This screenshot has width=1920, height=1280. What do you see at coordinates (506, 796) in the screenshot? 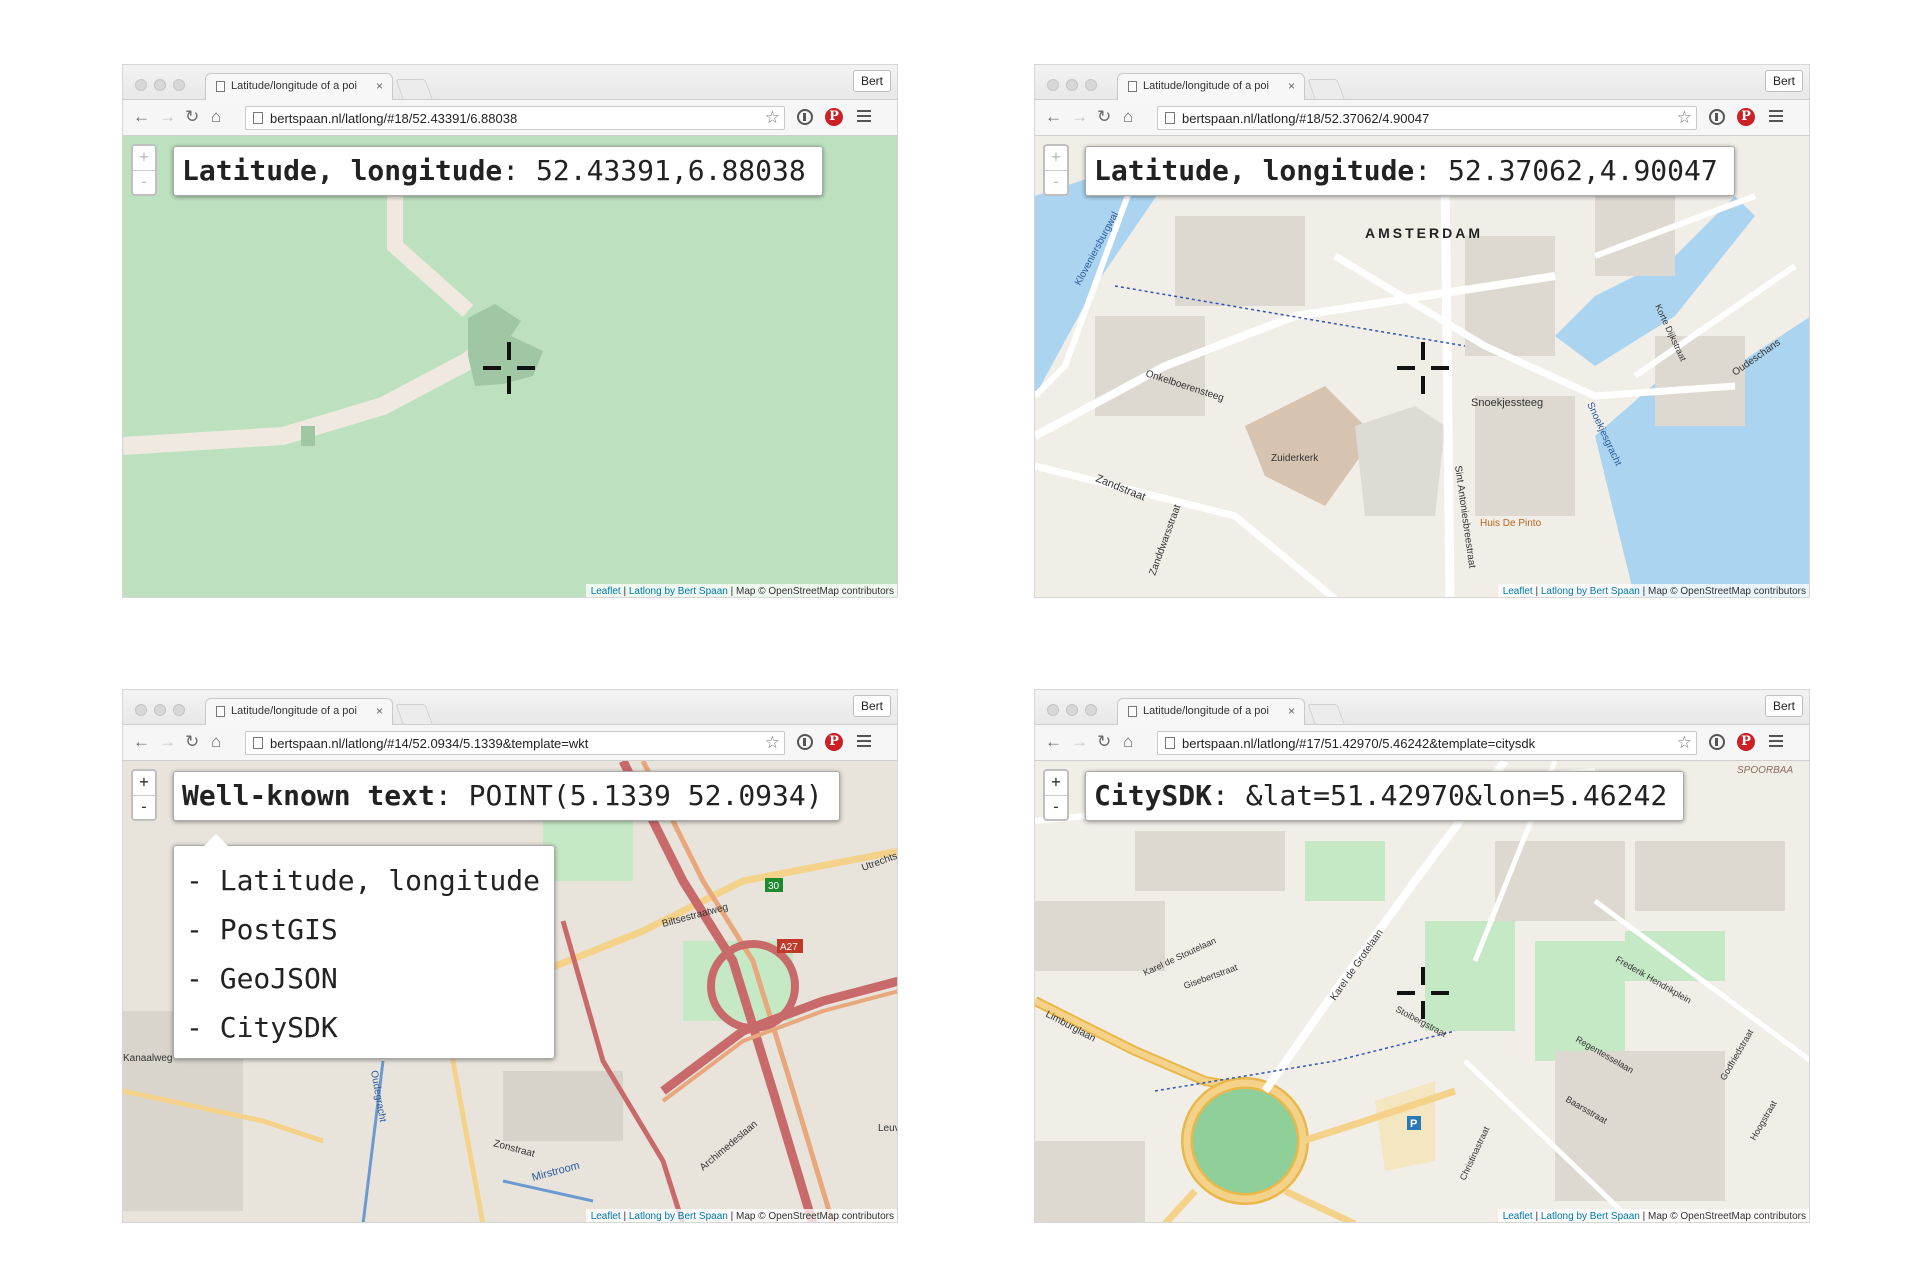
I see `coordinate-display: Well-known text: POINT(5.1339 52.0934)` at bounding box center [506, 796].